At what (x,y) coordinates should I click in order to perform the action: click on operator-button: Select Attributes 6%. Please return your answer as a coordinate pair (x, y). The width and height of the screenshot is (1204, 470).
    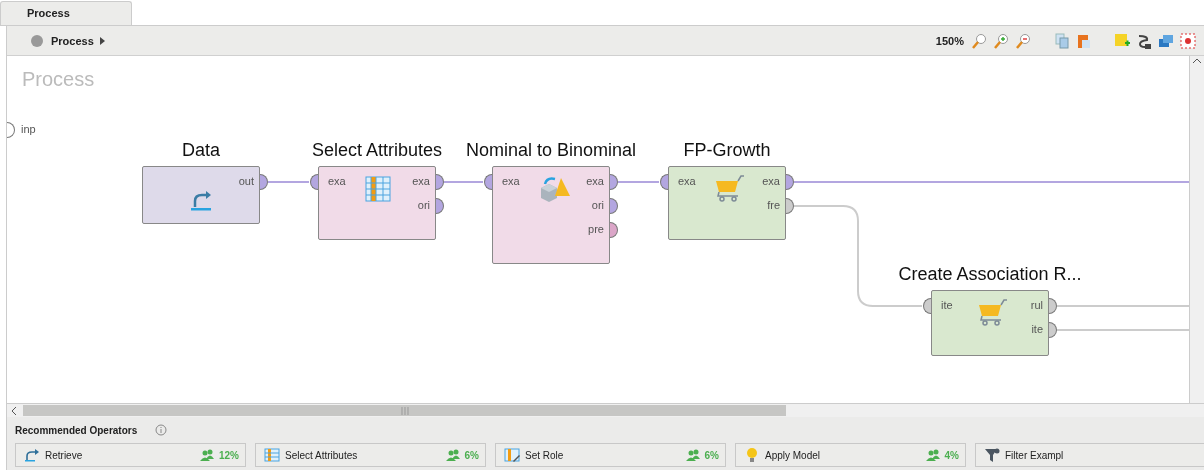
    Looking at the image, I should click on (370, 455).